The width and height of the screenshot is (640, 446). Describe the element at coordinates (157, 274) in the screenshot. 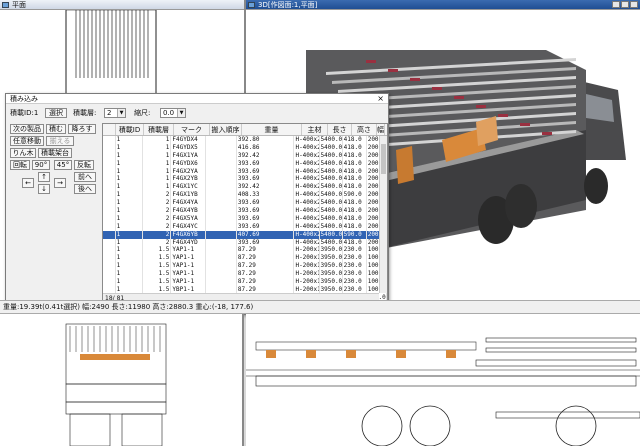

I see `table-cell: 1.5` at that location.